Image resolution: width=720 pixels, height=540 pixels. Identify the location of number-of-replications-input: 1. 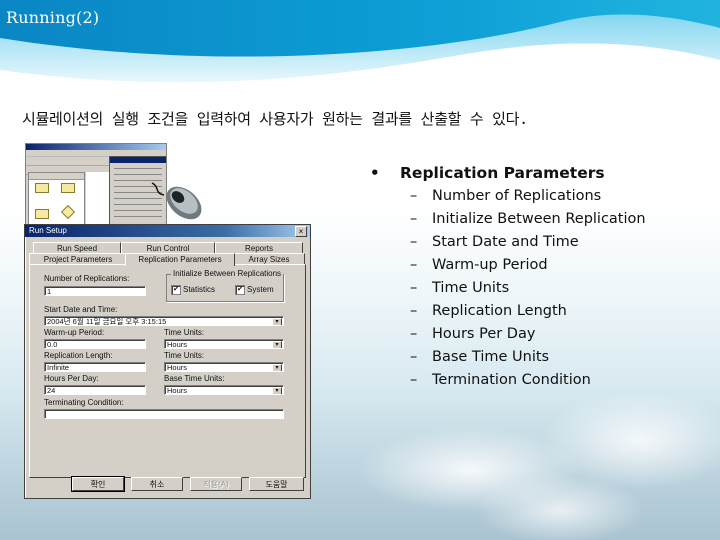
(95, 291).